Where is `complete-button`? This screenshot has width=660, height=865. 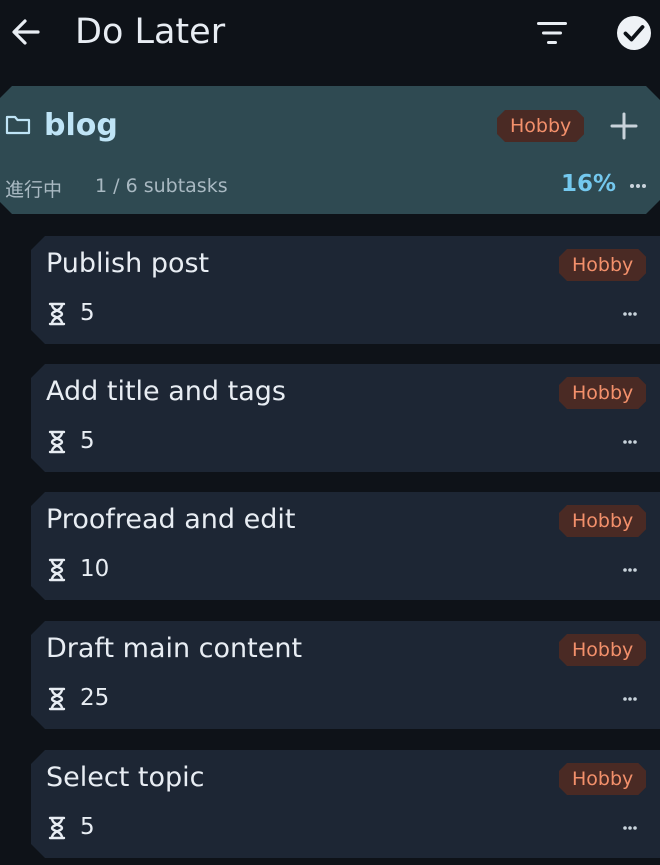
complete-button is located at coordinates (634, 33).